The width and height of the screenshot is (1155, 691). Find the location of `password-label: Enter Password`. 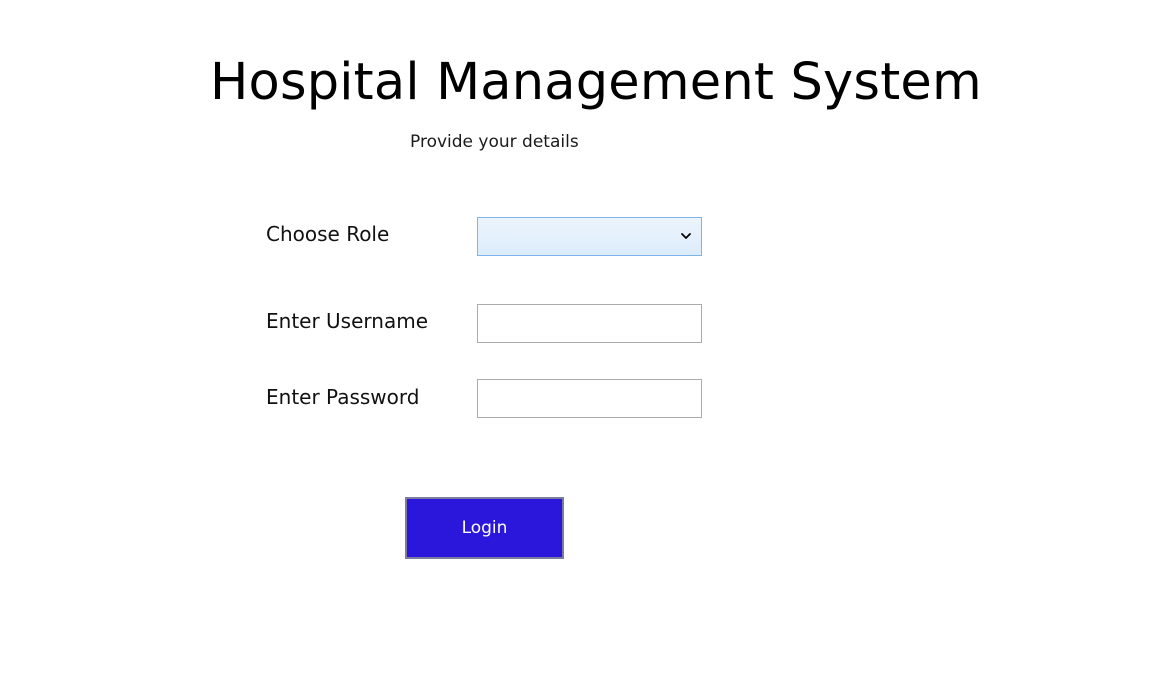

password-label: Enter Password is located at coordinates (343, 397).